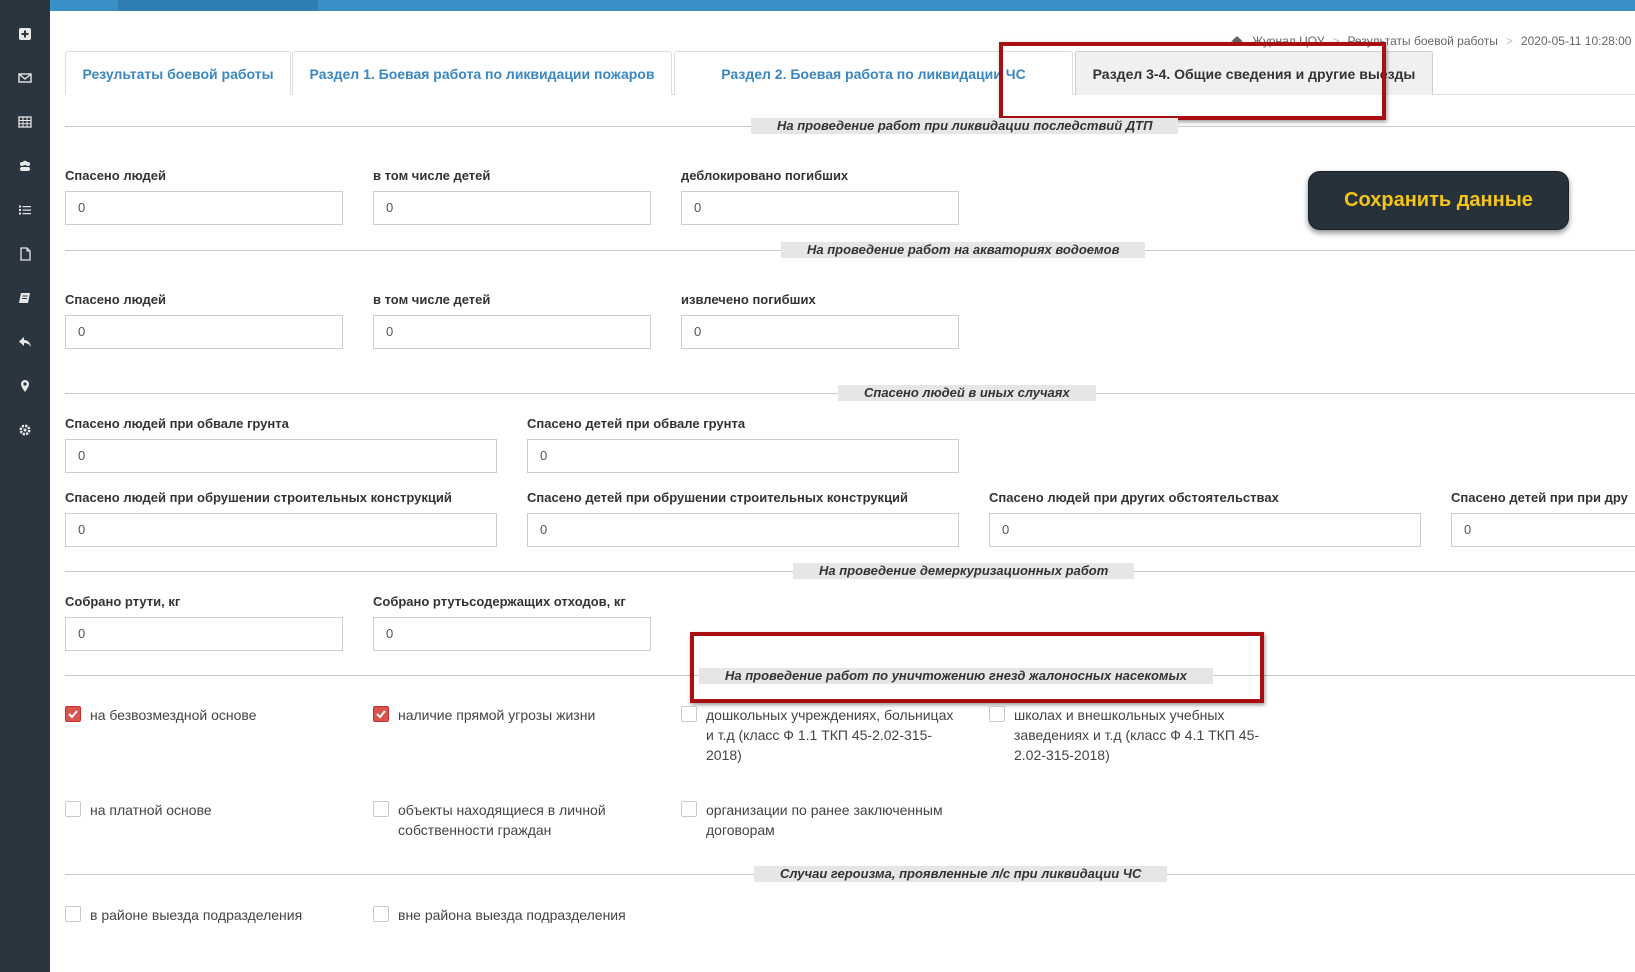 The image size is (1635, 972). Describe the element at coordinates (177, 423) in the screenshot. I see `landslide-people-label: Спасено людей при обвале грунта` at that location.